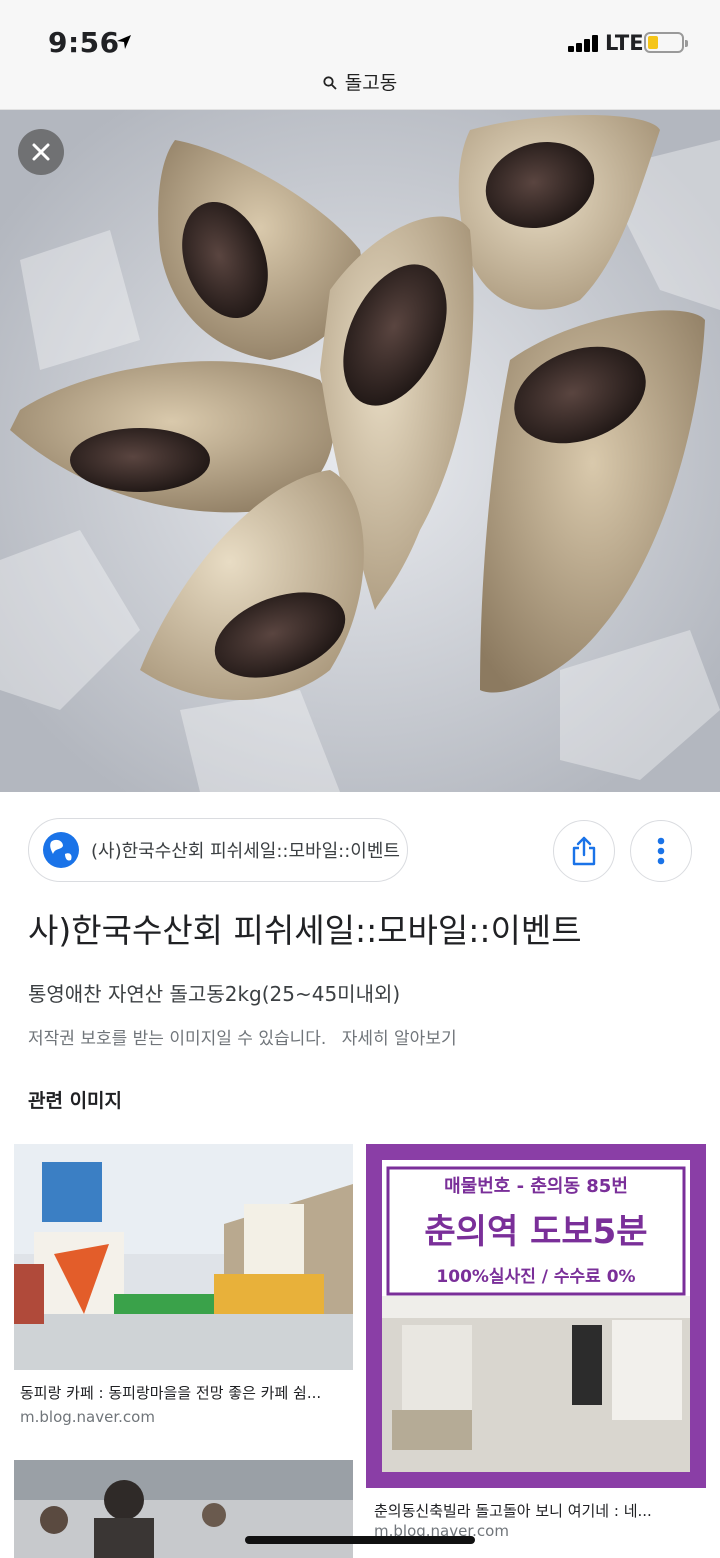 This screenshot has width=720, height=1558. I want to click on copyright-text: 저작권 보호를 받는 이미지일 수 있습니다., so click(177, 1039).